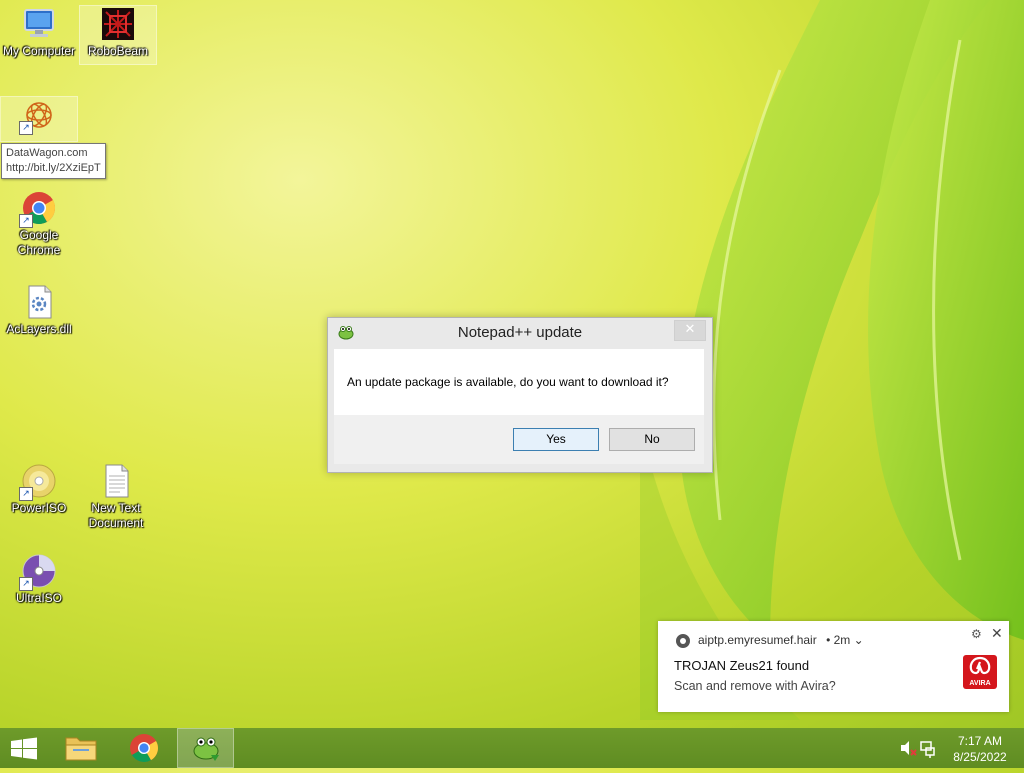  Describe the element at coordinates (39, 24) in the screenshot. I see `computer-icon` at that location.